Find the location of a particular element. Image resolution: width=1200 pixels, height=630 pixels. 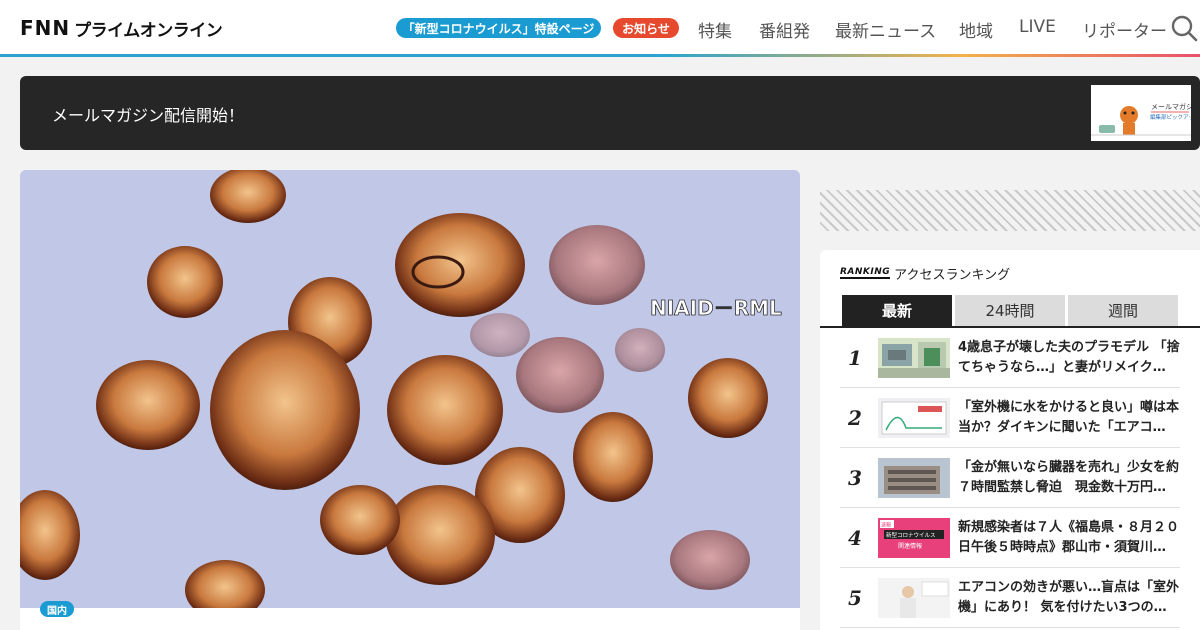

ranking-heading: RANKING アクセスランキング is located at coordinates (925, 274).